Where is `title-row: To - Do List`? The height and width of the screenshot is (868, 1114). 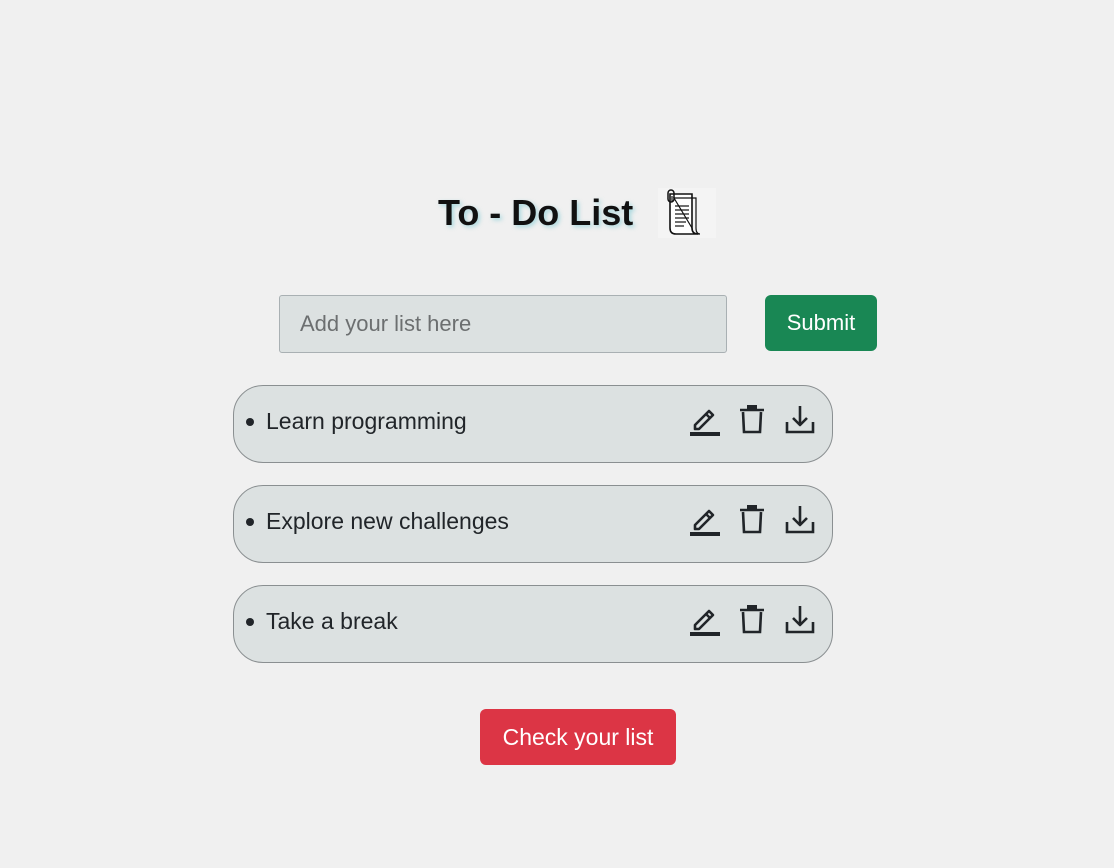 title-row: To - Do List is located at coordinates (557, 214).